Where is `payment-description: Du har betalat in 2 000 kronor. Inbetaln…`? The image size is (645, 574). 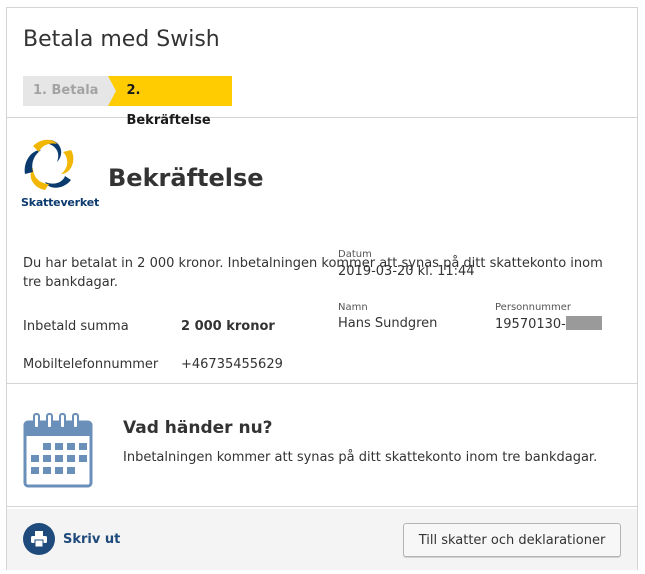
payment-description: Du har betalat in 2 000 kronor. Inbetaln… is located at coordinates (313, 273).